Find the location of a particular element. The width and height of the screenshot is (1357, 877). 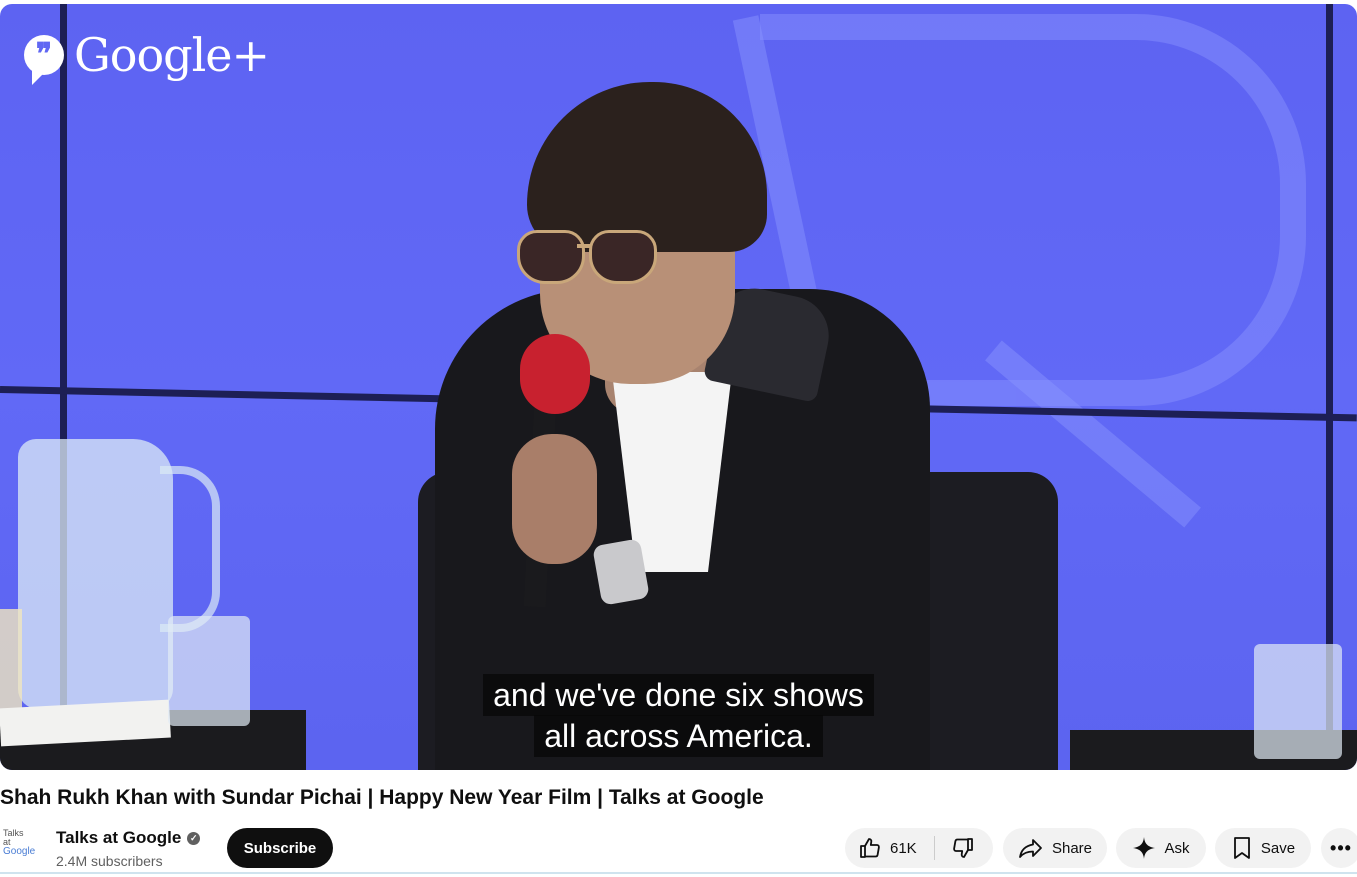

ask-button: Ask is located at coordinates (1161, 848).